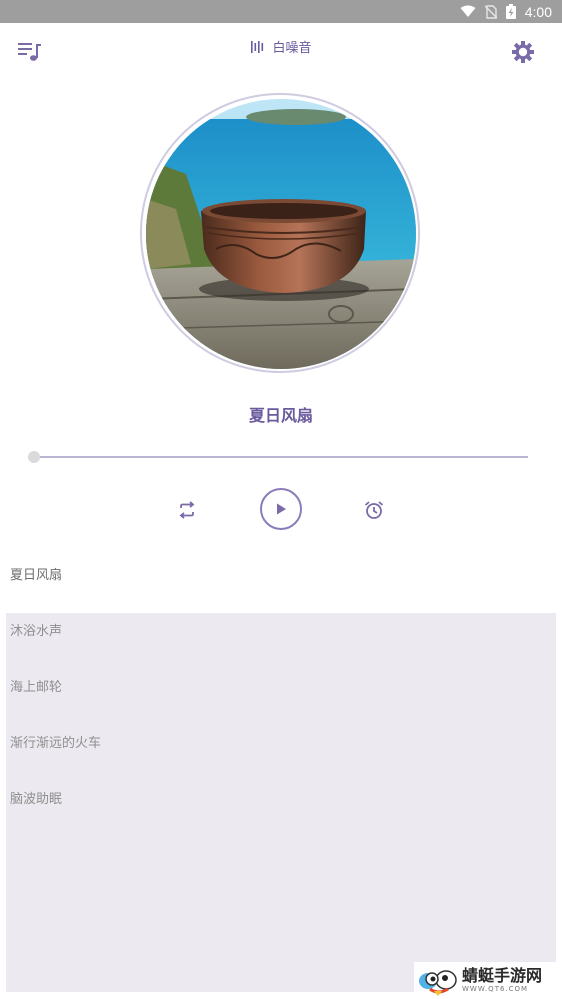 Image resolution: width=562 pixels, height=999 pixels. What do you see at coordinates (438, 982) in the screenshot?
I see `dragonfly-logo-icon` at bounding box center [438, 982].